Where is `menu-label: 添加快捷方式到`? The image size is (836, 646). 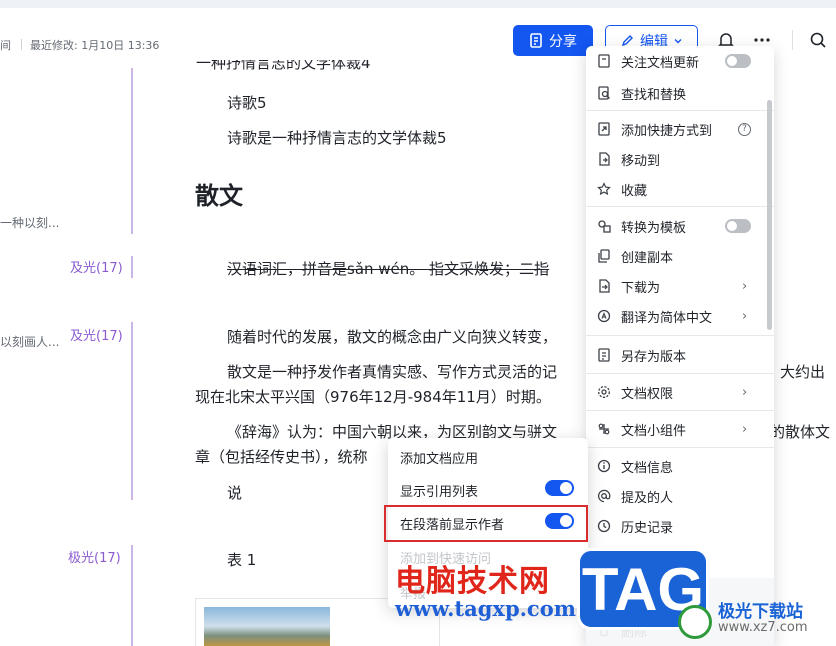
menu-label: 添加快捷方式到 is located at coordinates (667, 131).